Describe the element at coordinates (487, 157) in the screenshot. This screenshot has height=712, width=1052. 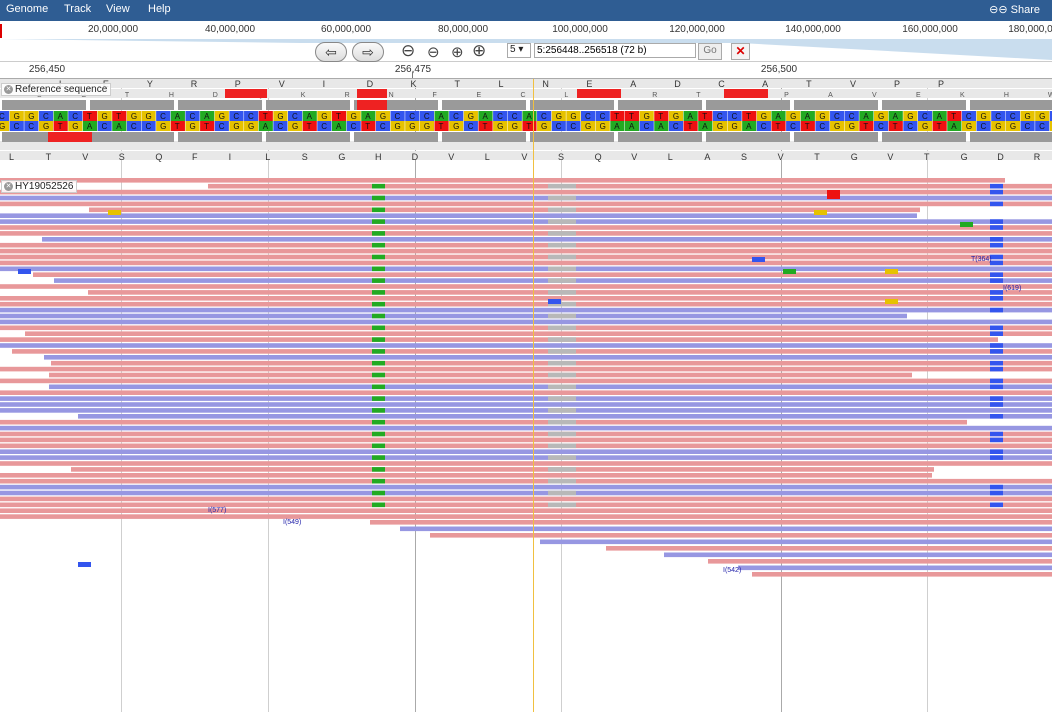
I see `amino-acid-label: L` at that location.